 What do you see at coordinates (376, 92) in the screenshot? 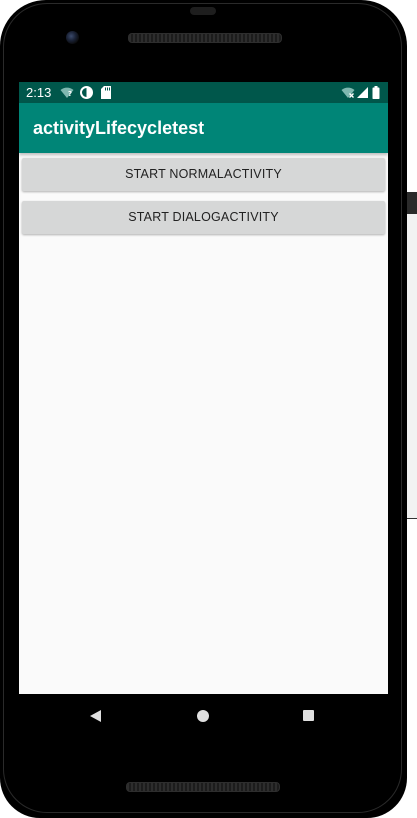
I see `battery-icon` at bounding box center [376, 92].